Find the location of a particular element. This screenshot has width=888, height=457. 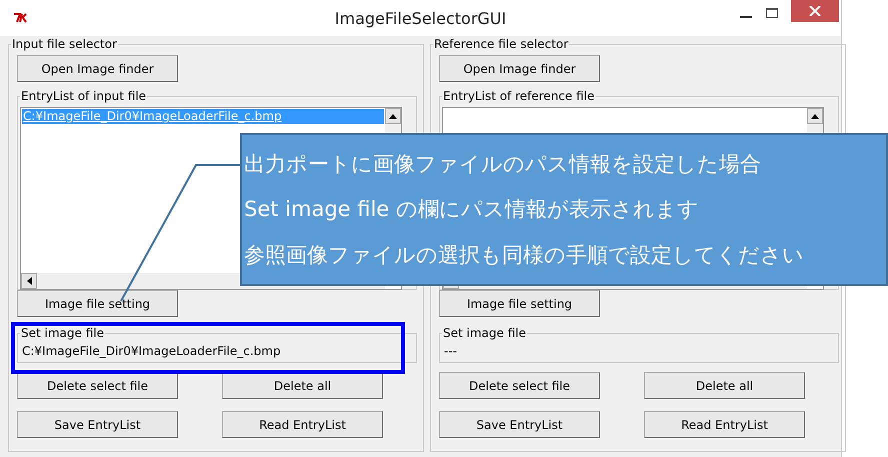

window-title: ImageFileSelectorGUI is located at coordinates (420, 18).